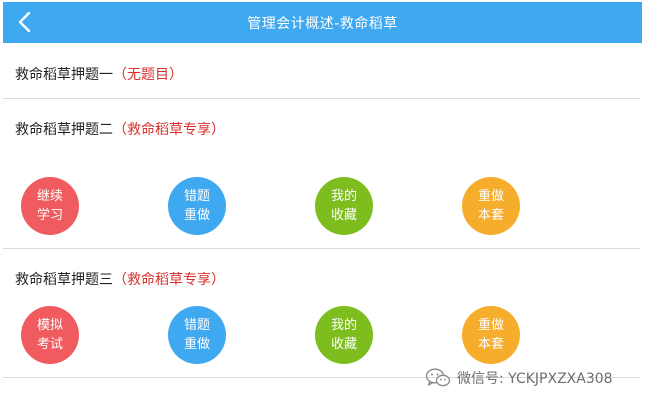 The image size is (652, 407). Describe the element at coordinates (49, 215) in the screenshot. I see `button-line2: 学习` at that location.